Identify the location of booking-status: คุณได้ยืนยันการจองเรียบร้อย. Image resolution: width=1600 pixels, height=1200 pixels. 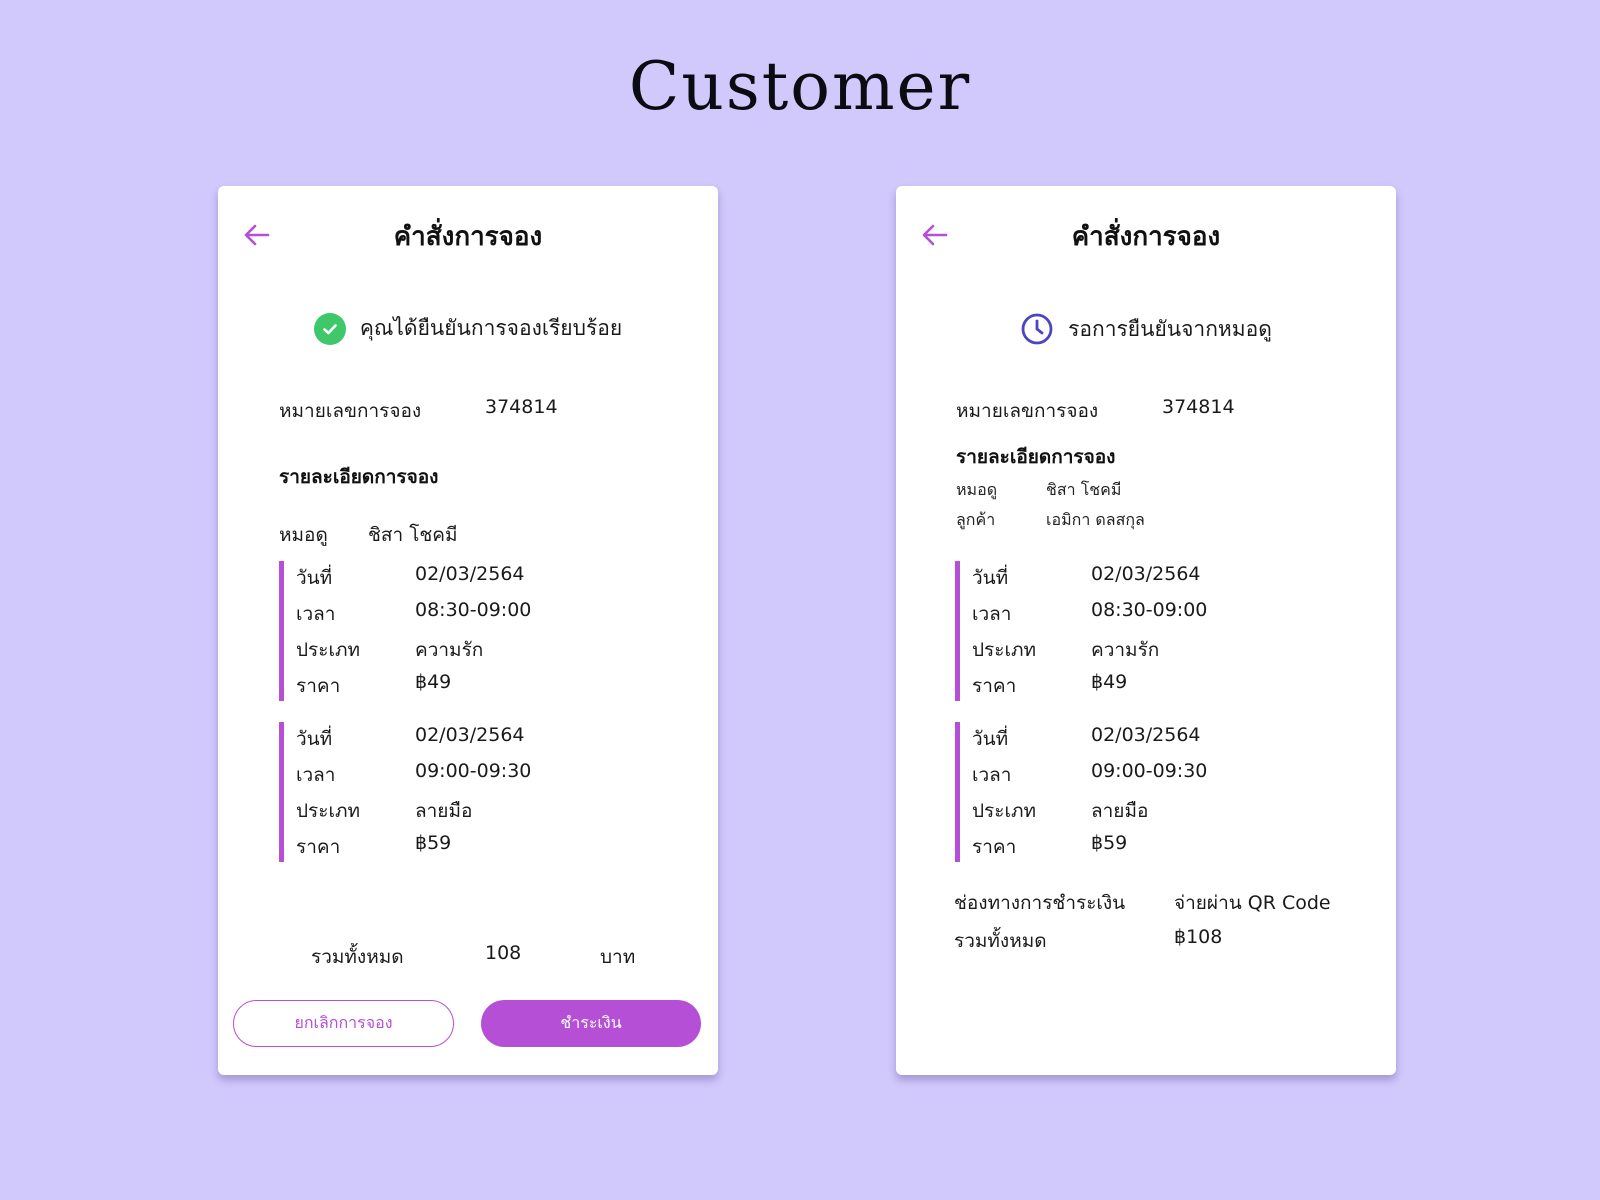
(468, 328).